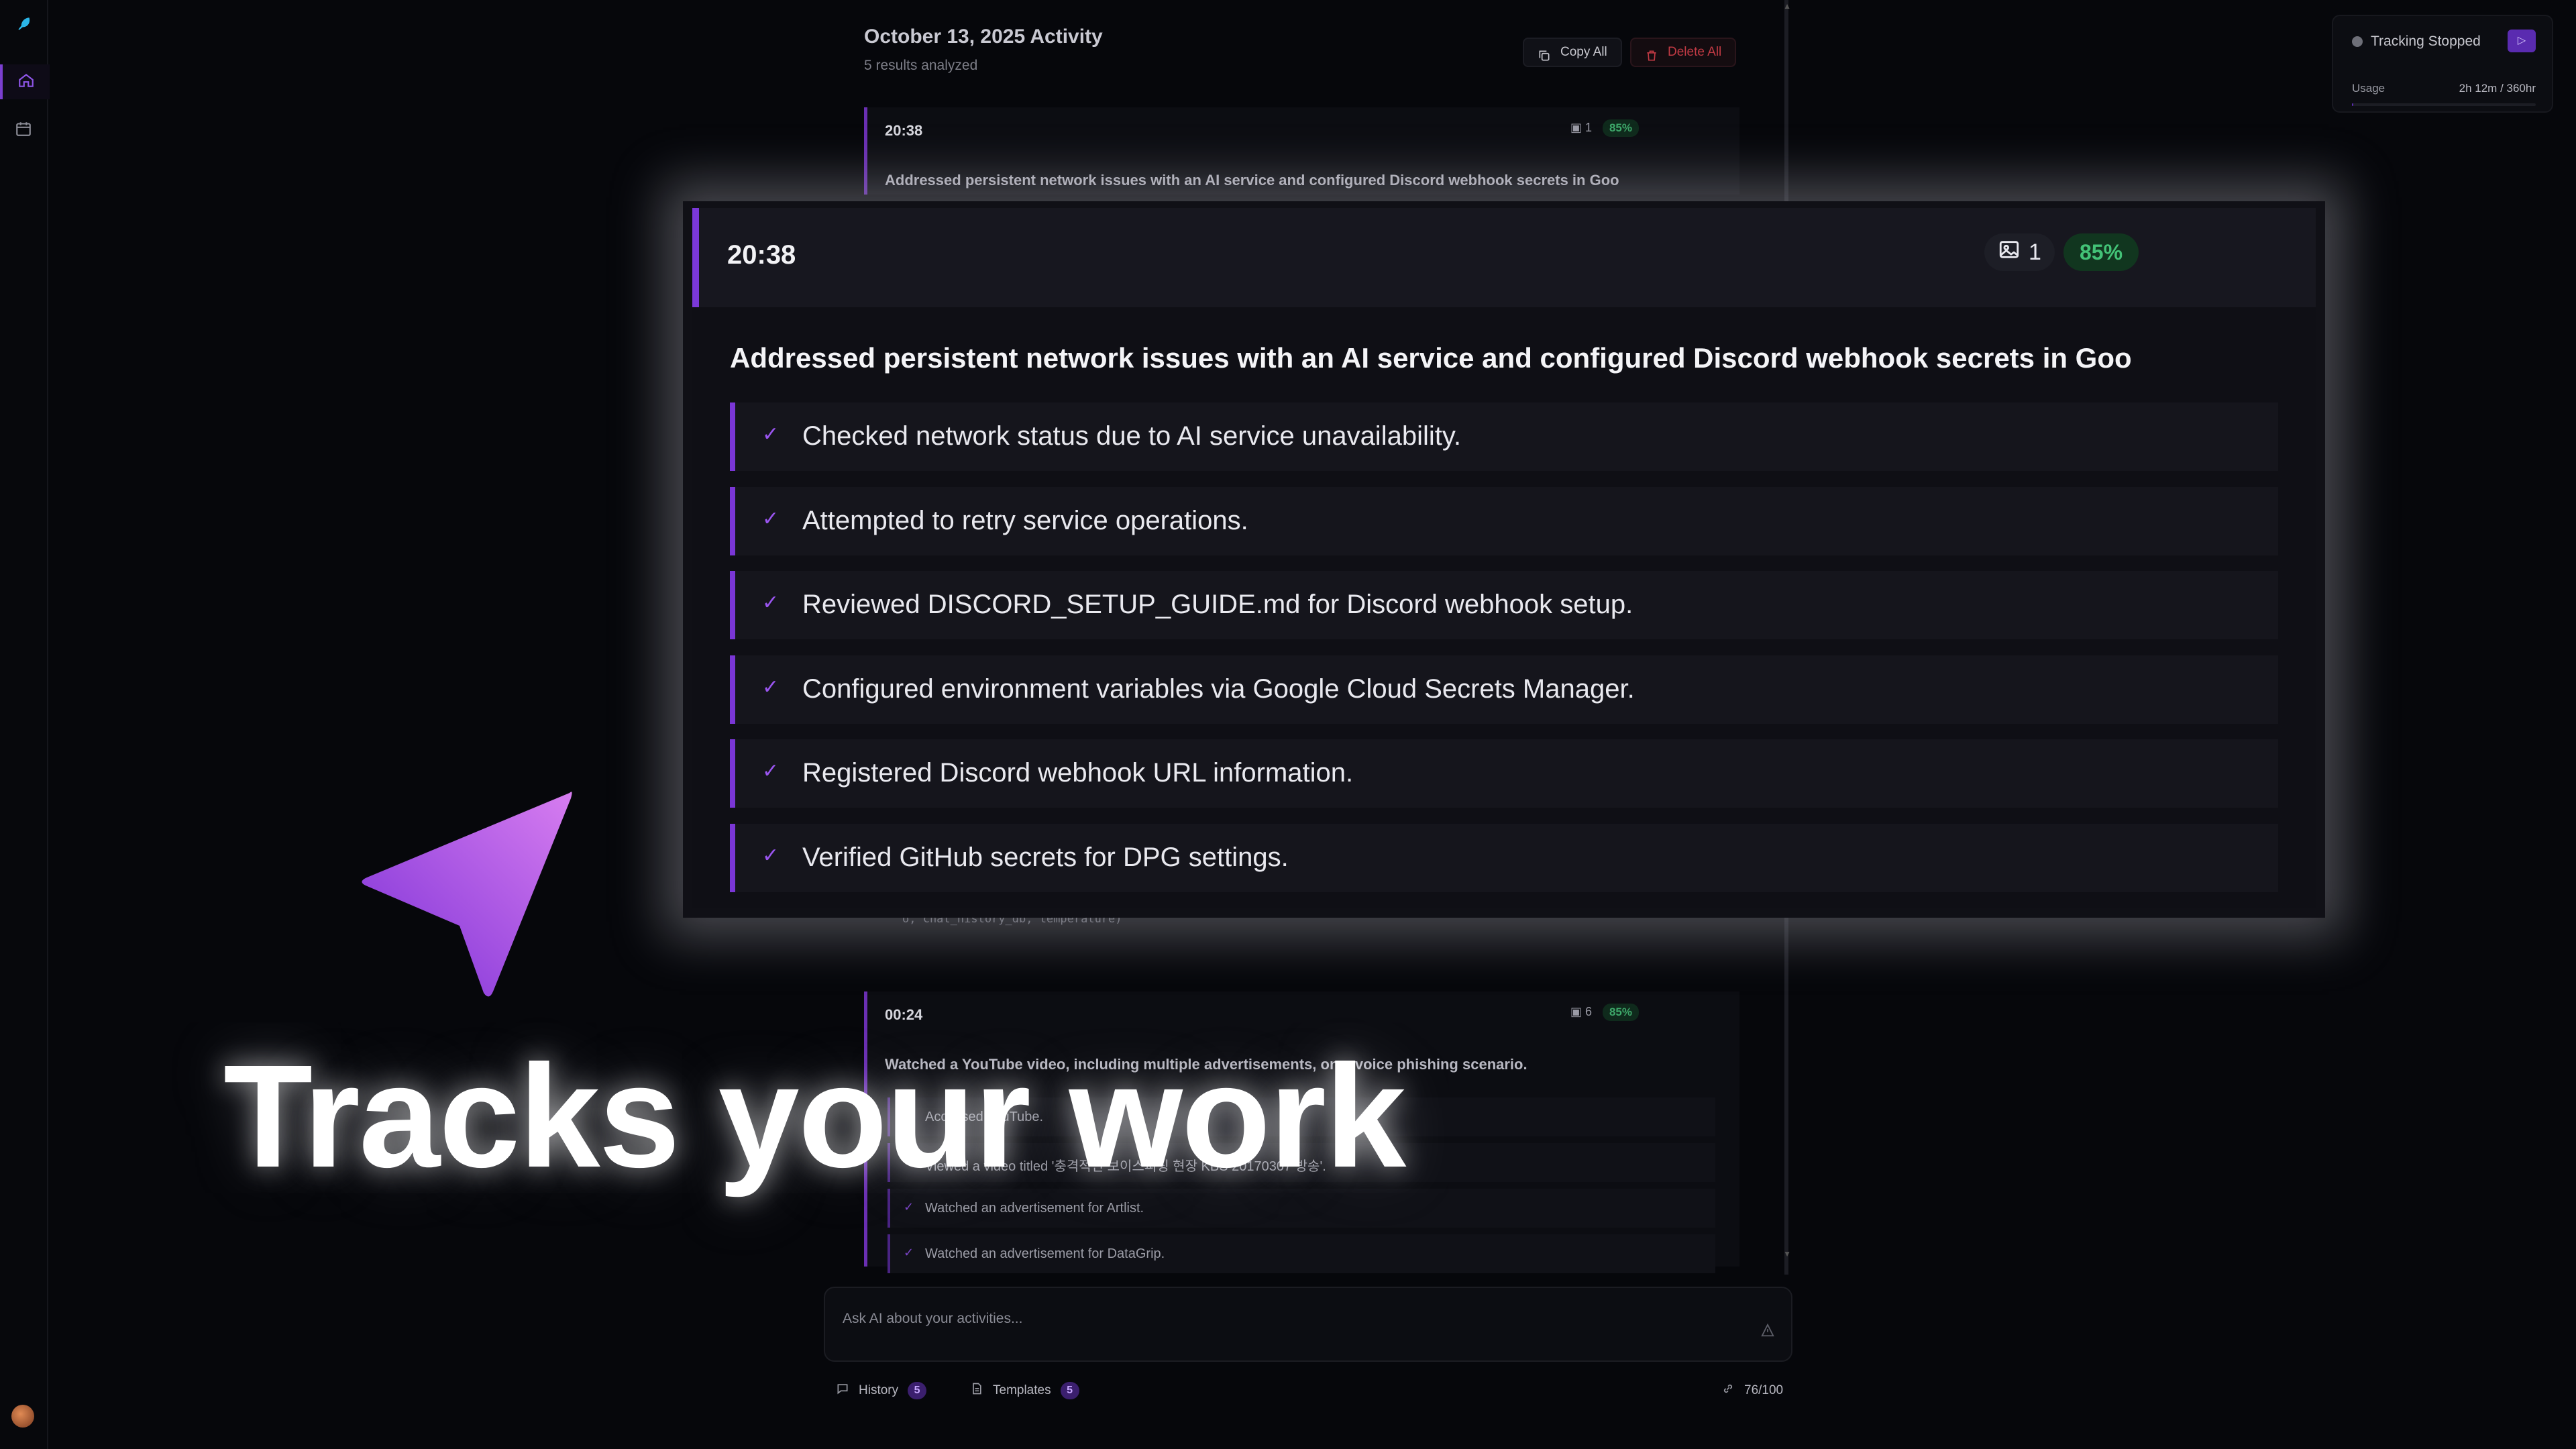 This screenshot has height=1449, width=2576. What do you see at coordinates (1588, 1011) in the screenshot?
I see `image-count: 6` at bounding box center [1588, 1011].